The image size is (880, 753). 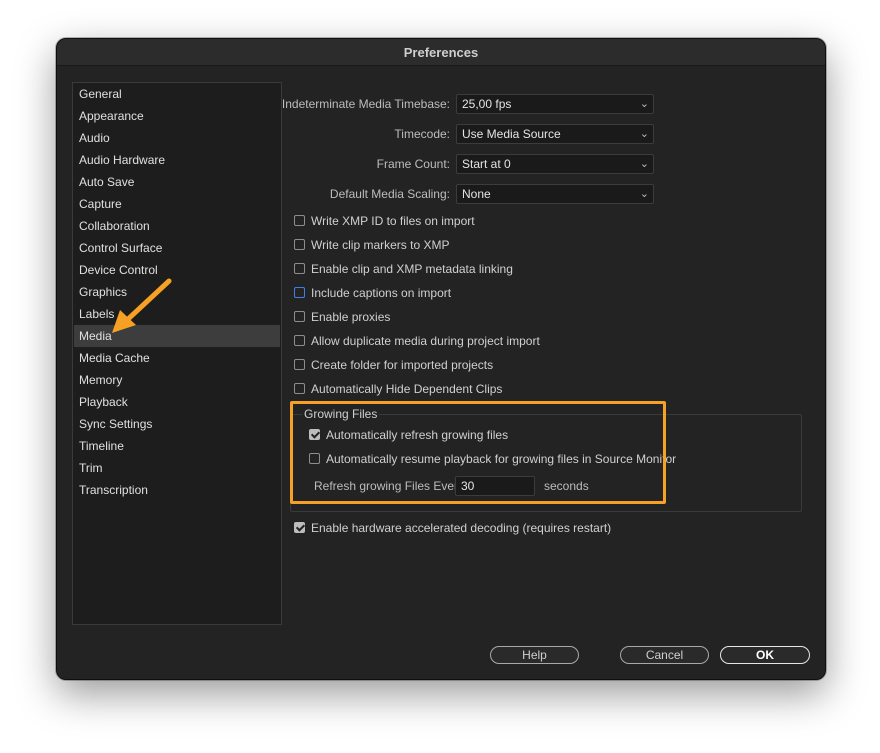 What do you see at coordinates (299, 340) in the screenshot?
I see `allow-duplicate-media-checkbox` at bounding box center [299, 340].